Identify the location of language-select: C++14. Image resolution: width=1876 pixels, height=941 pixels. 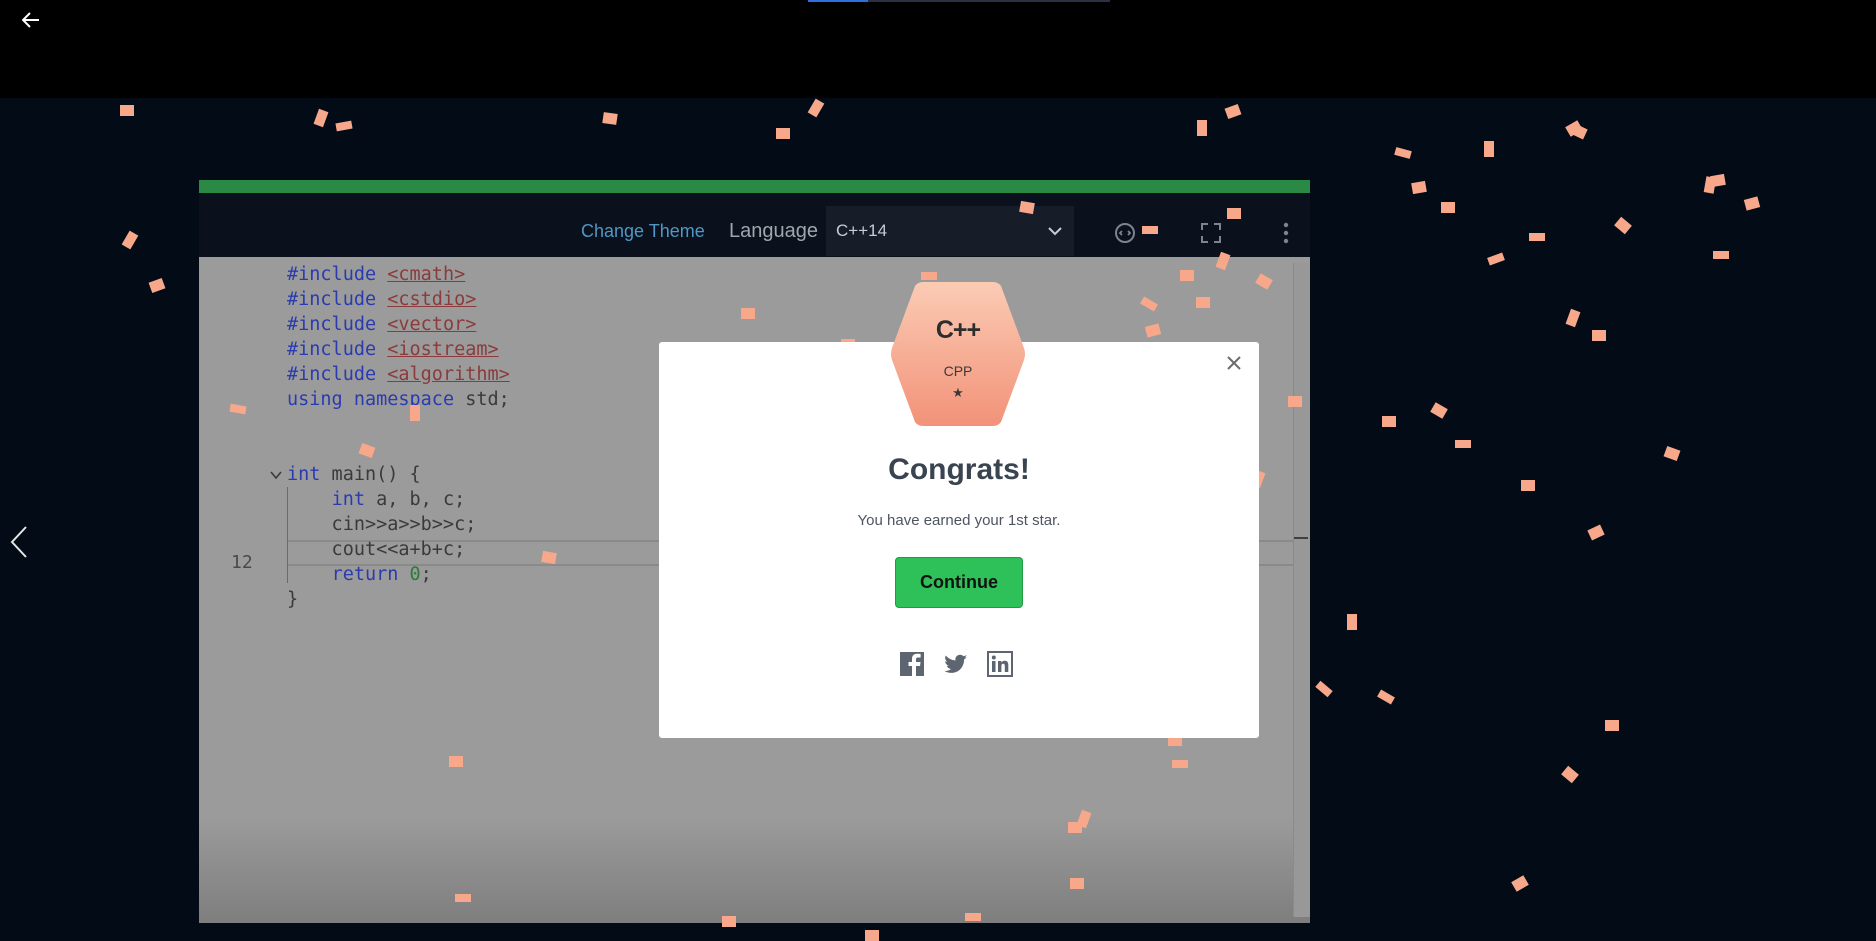
(950, 231).